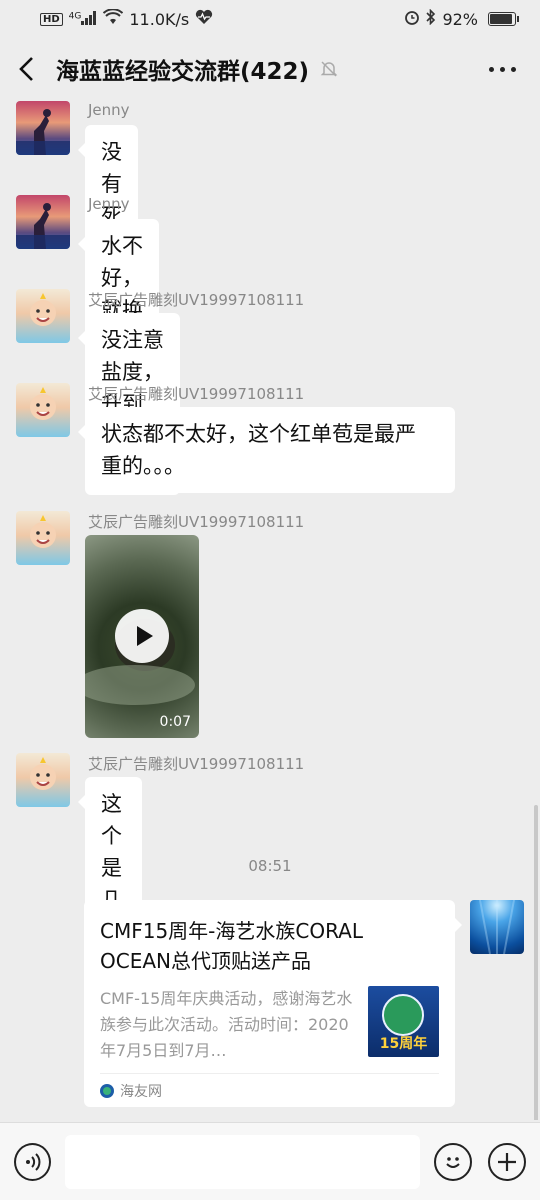 This screenshot has height=1200, width=540. Describe the element at coordinates (329, 69) in the screenshot. I see `mute-bell-icon` at that location.